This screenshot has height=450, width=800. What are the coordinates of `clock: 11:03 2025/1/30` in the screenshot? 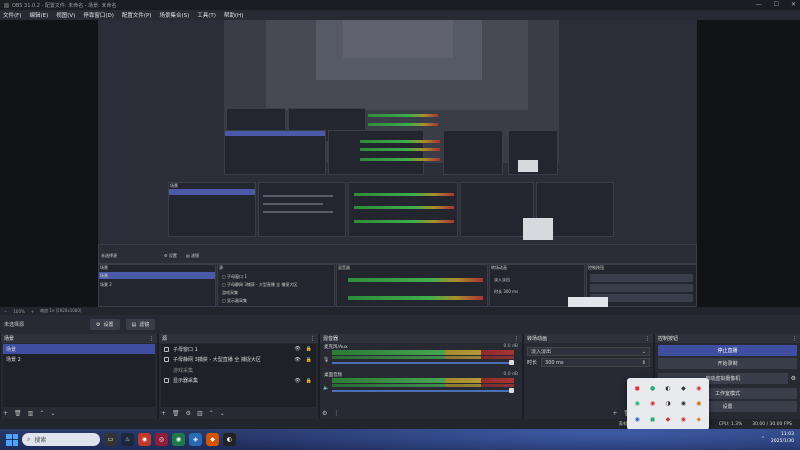 It's located at (782, 438).